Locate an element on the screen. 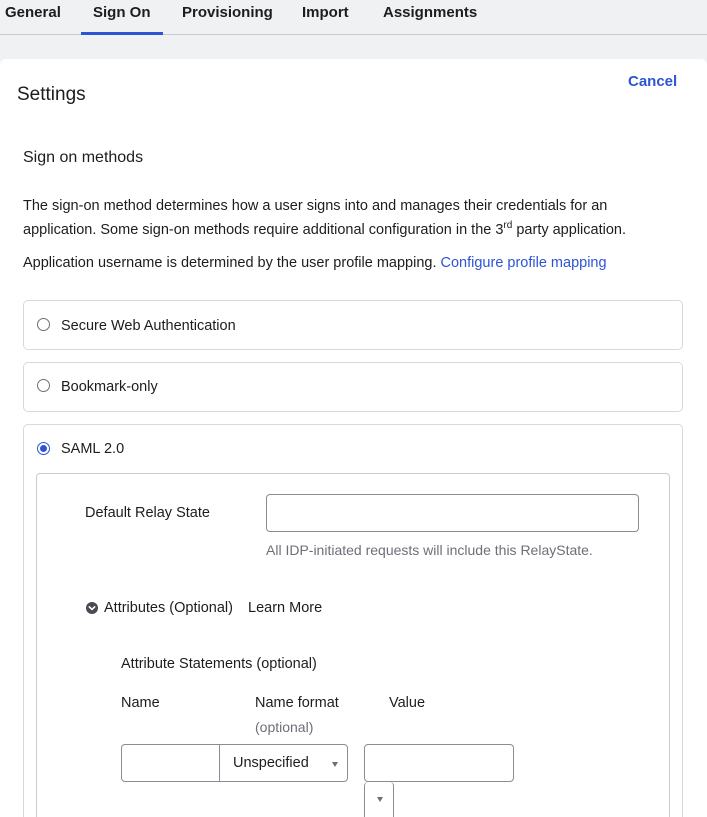  chevron-down-icon is located at coordinates (92, 608).